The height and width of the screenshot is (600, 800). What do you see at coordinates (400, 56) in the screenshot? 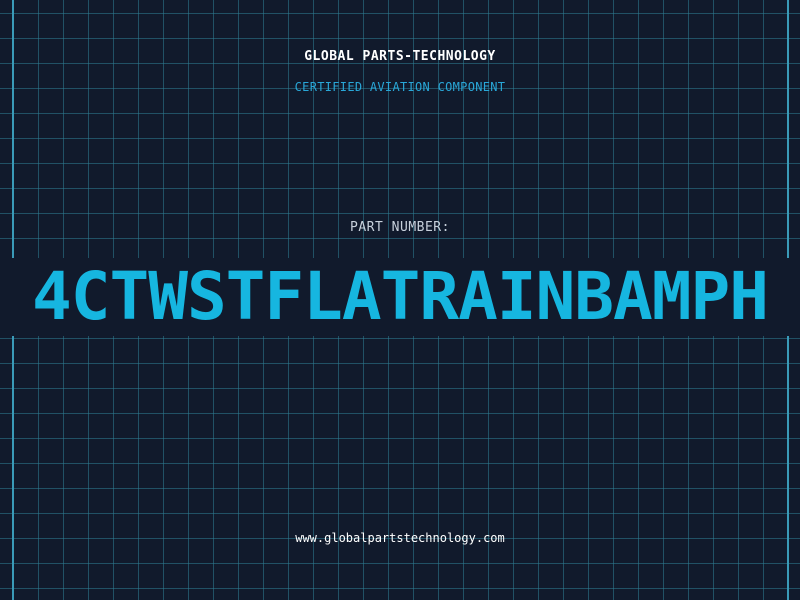
I see `company-name: GLOBAL PARTS-TECHNOLOGY` at bounding box center [400, 56].